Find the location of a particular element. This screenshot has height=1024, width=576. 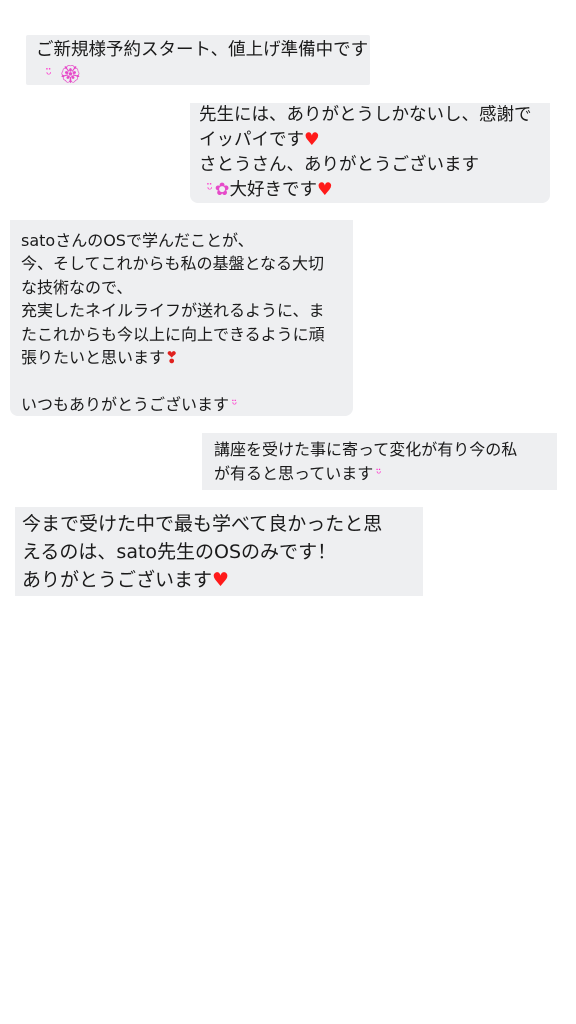

message-text-line: ᵕ̈ ✿大好きです♥ is located at coordinates (374, 190).